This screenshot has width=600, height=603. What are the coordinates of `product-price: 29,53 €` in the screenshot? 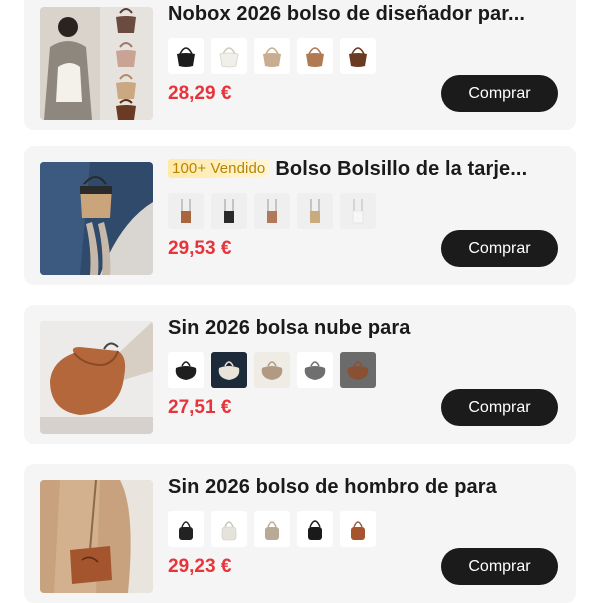 It's located at (200, 248).